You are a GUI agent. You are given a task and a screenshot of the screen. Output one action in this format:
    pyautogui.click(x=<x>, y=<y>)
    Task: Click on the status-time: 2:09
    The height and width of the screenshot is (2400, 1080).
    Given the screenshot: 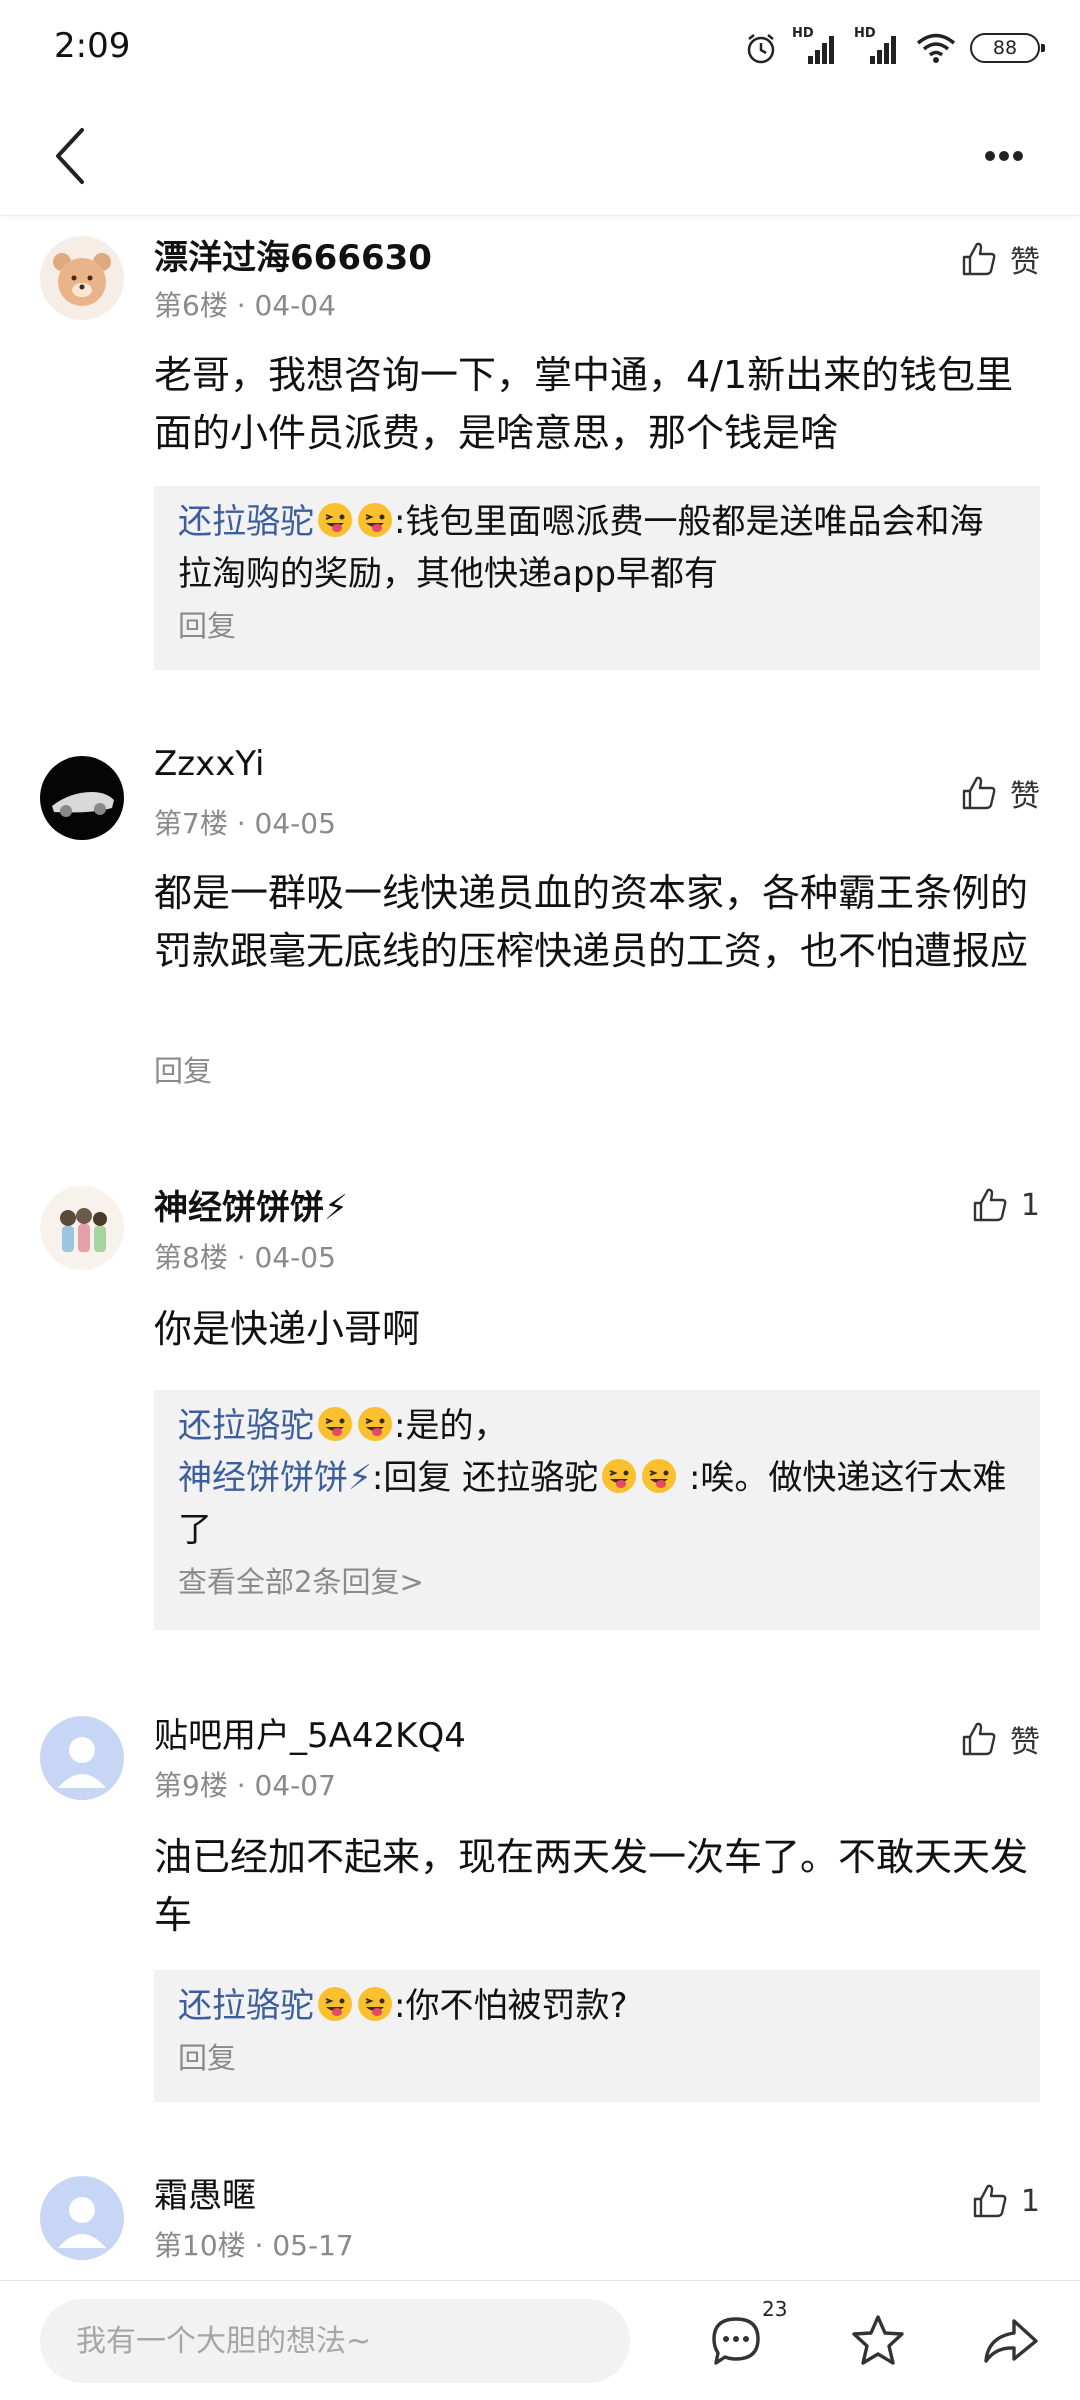 What is the action you would take?
    pyautogui.click(x=92, y=46)
    